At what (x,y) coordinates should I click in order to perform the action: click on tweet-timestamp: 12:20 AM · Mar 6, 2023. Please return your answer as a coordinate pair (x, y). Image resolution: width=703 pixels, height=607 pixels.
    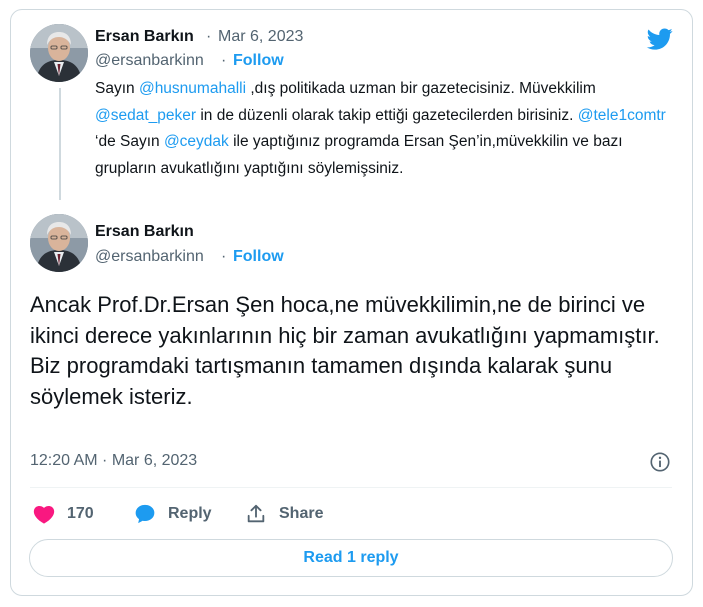
    Looking at the image, I should click on (113, 461).